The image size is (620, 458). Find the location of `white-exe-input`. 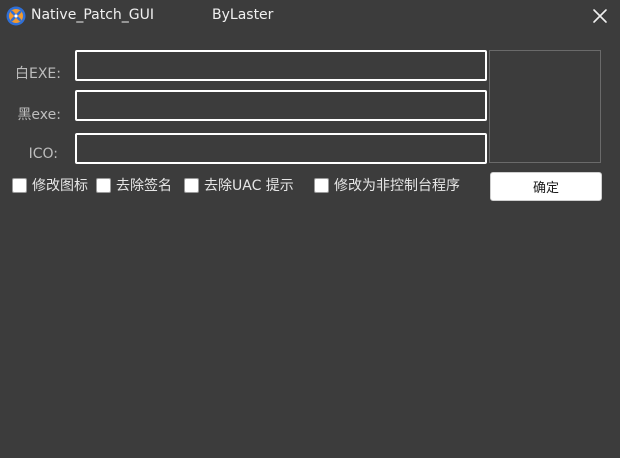

white-exe-input is located at coordinates (281, 65).